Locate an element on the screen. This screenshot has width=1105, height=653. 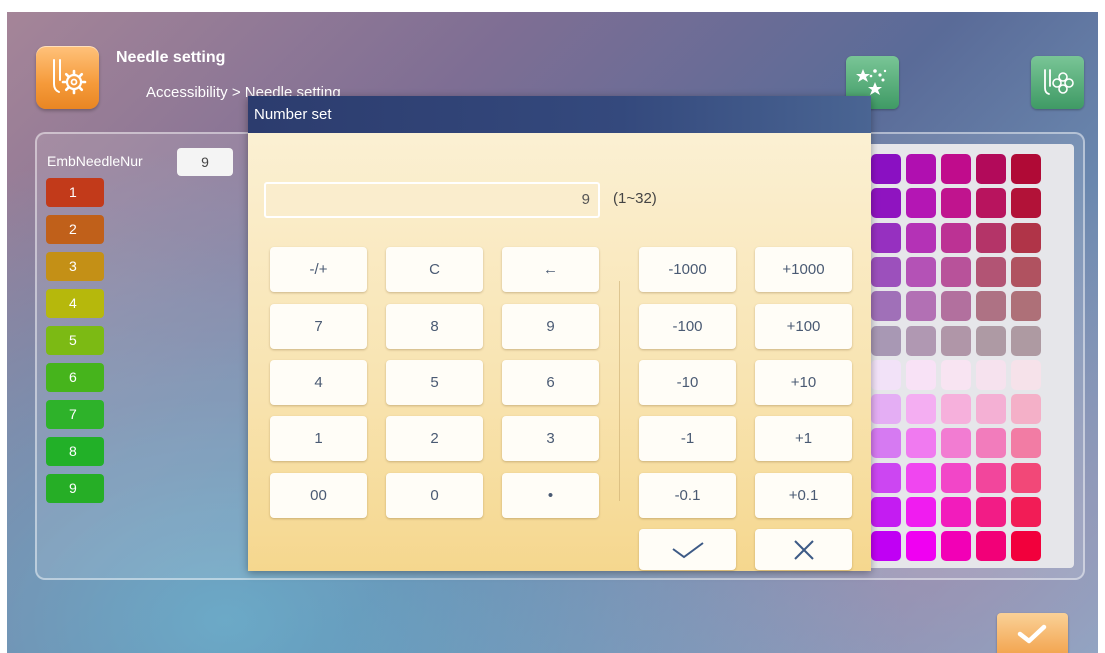
needle-pattern-button is located at coordinates (1057, 82).